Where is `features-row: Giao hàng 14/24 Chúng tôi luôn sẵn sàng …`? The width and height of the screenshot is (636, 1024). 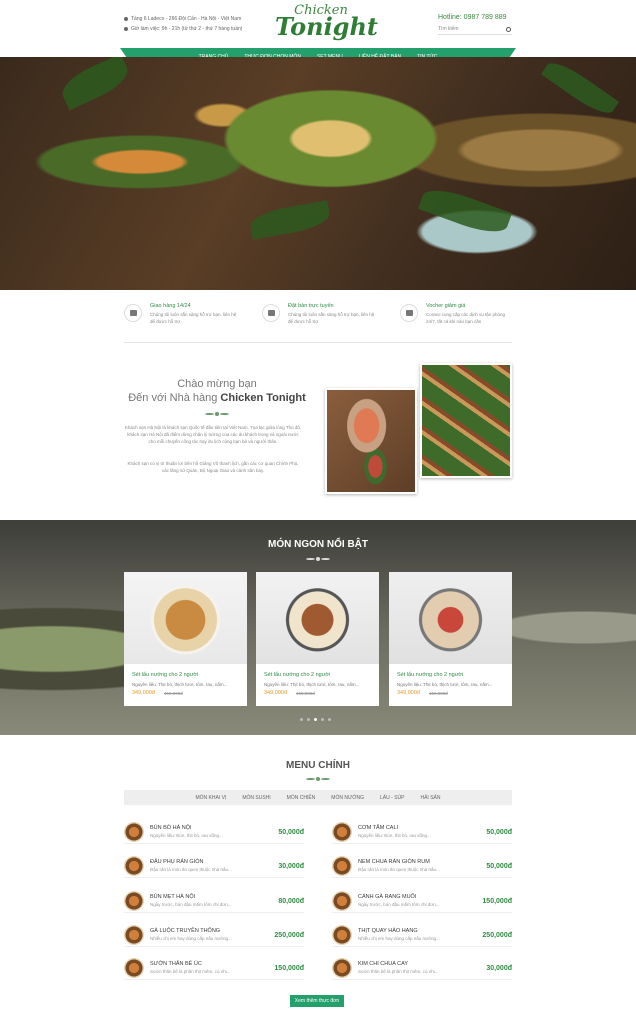
features-row: Giao hàng 14/24 Chúng tôi luôn sẵn sàng … is located at coordinates (318, 319).